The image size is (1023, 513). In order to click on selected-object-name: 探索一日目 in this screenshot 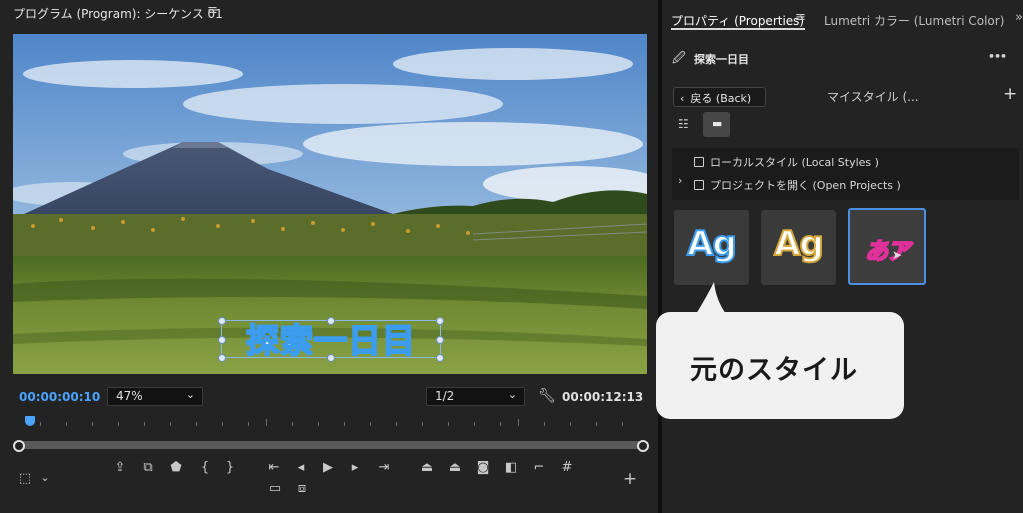, I will do `click(721, 59)`.